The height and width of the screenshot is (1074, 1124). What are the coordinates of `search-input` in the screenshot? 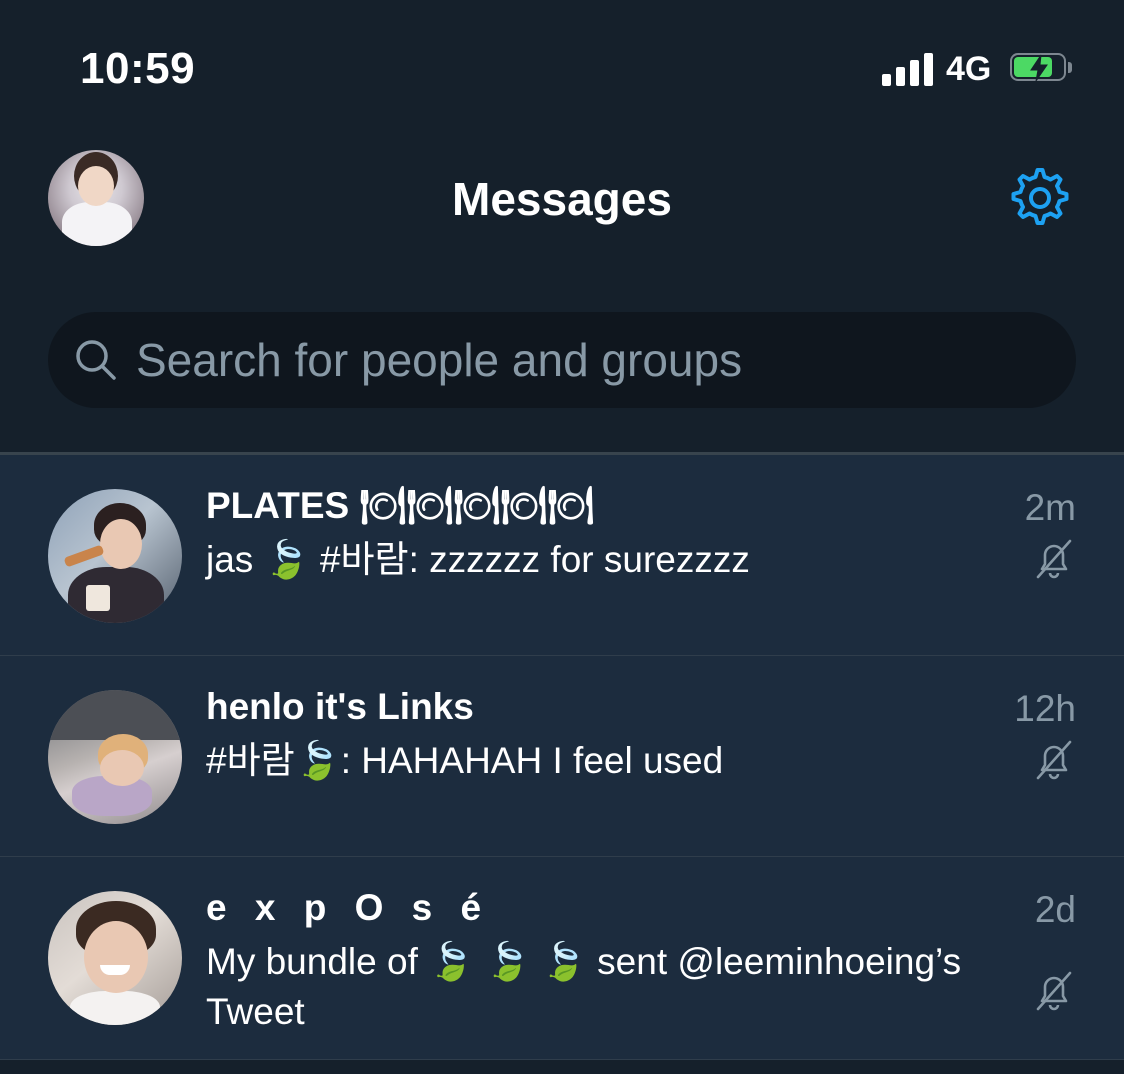 It's located at (586, 360).